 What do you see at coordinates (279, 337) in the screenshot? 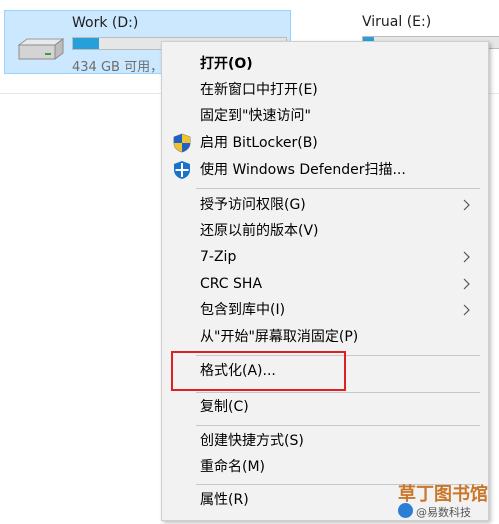
I see `menu-item-label: 从"开始"屏幕取消固定(P)` at bounding box center [279, 337].